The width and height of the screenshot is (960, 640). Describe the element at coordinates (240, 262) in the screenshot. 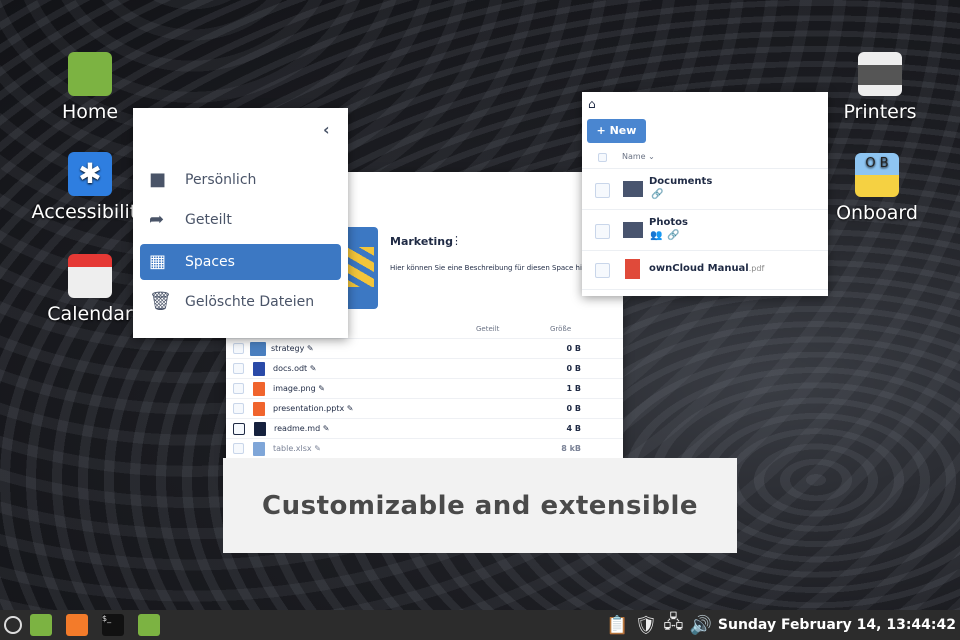

I see `nav-item-spaces: ▦ Spaces` at that location.